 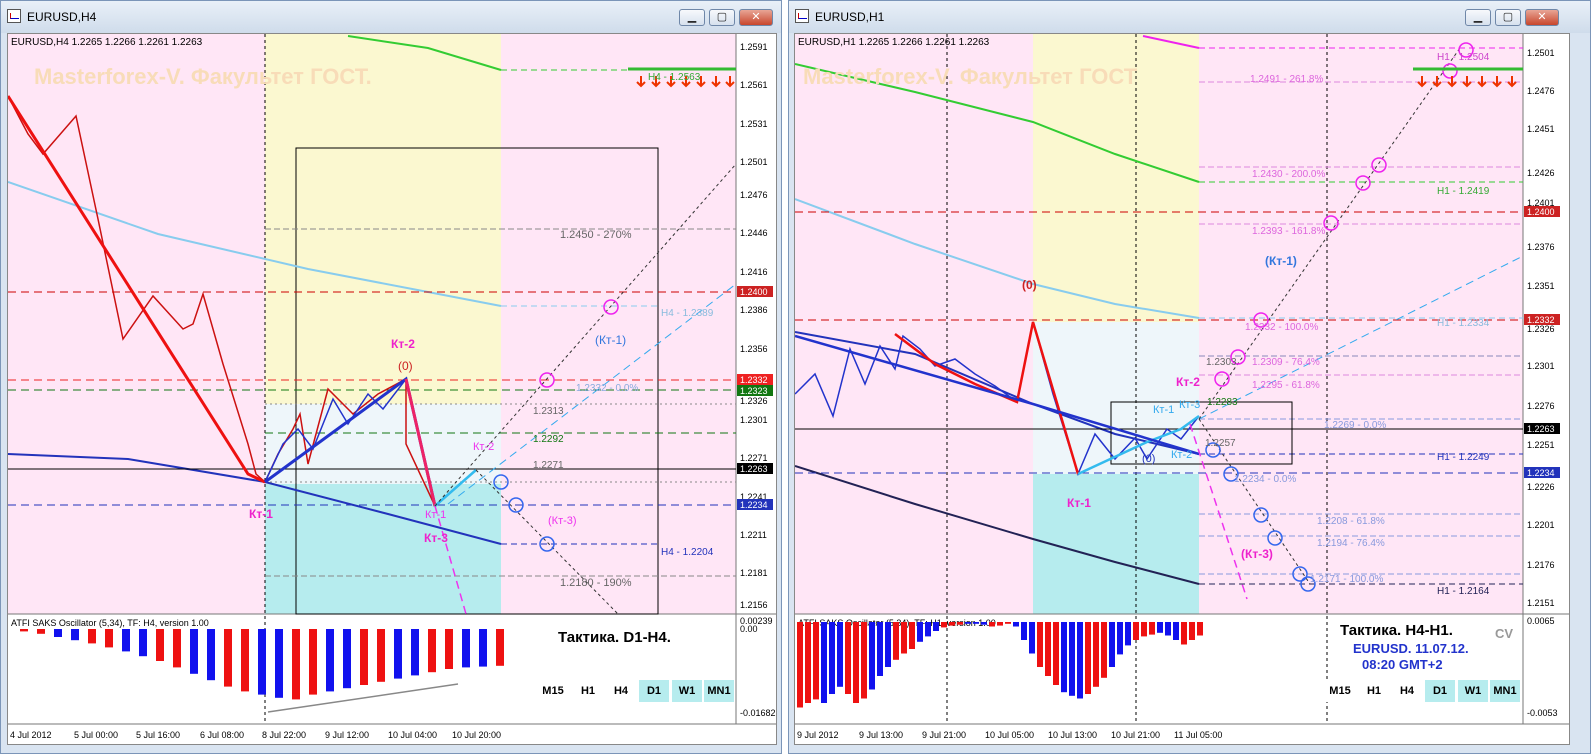 What do you see at coordinates (1079, 503) in the screenshot?
I see `label-kt1: Кт-1` at bounding box center [1079, 503].